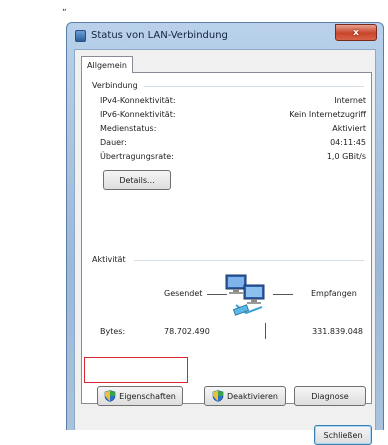 The image size is (388, 445). What do you see at coordinates (334, 293) in the screenshot?
I see `received-label: Empfangen` at bounding box center [334, 293].